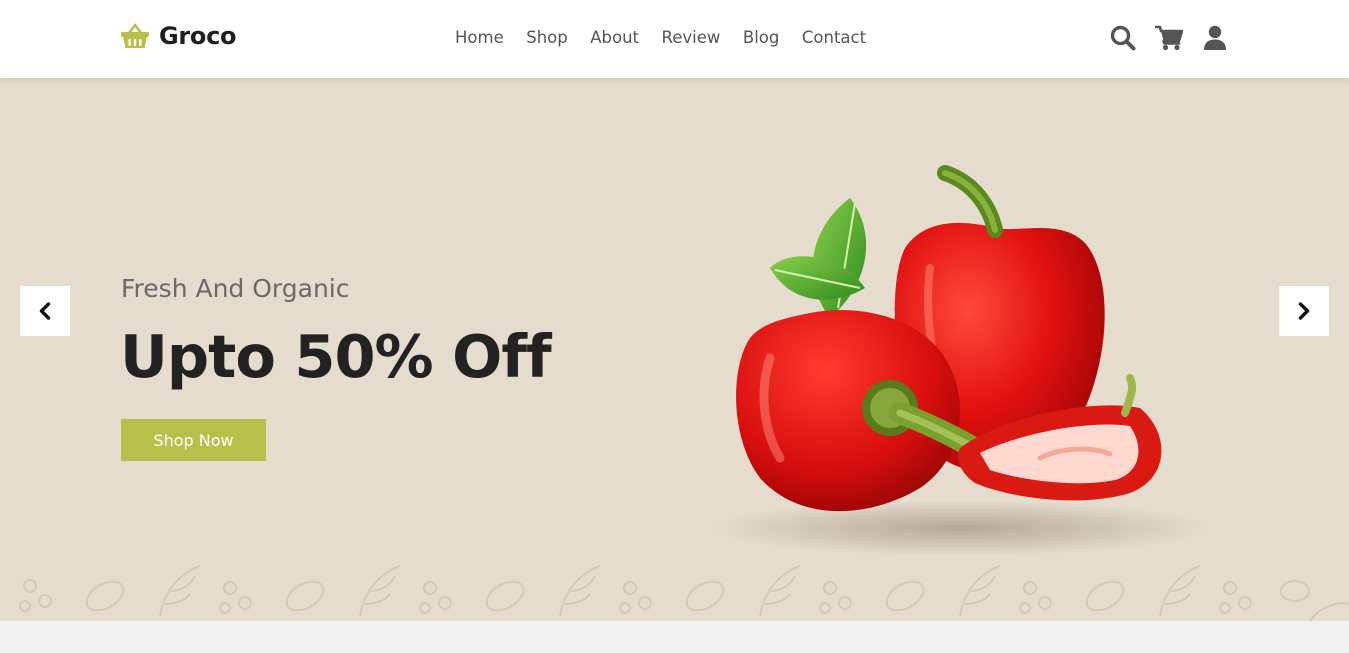 This screenshot has width=1349, height=653. What do you see at coordinates (684, 593) in the screenshot?
I see `decorative-pattern` at bounding box center [684, 593].